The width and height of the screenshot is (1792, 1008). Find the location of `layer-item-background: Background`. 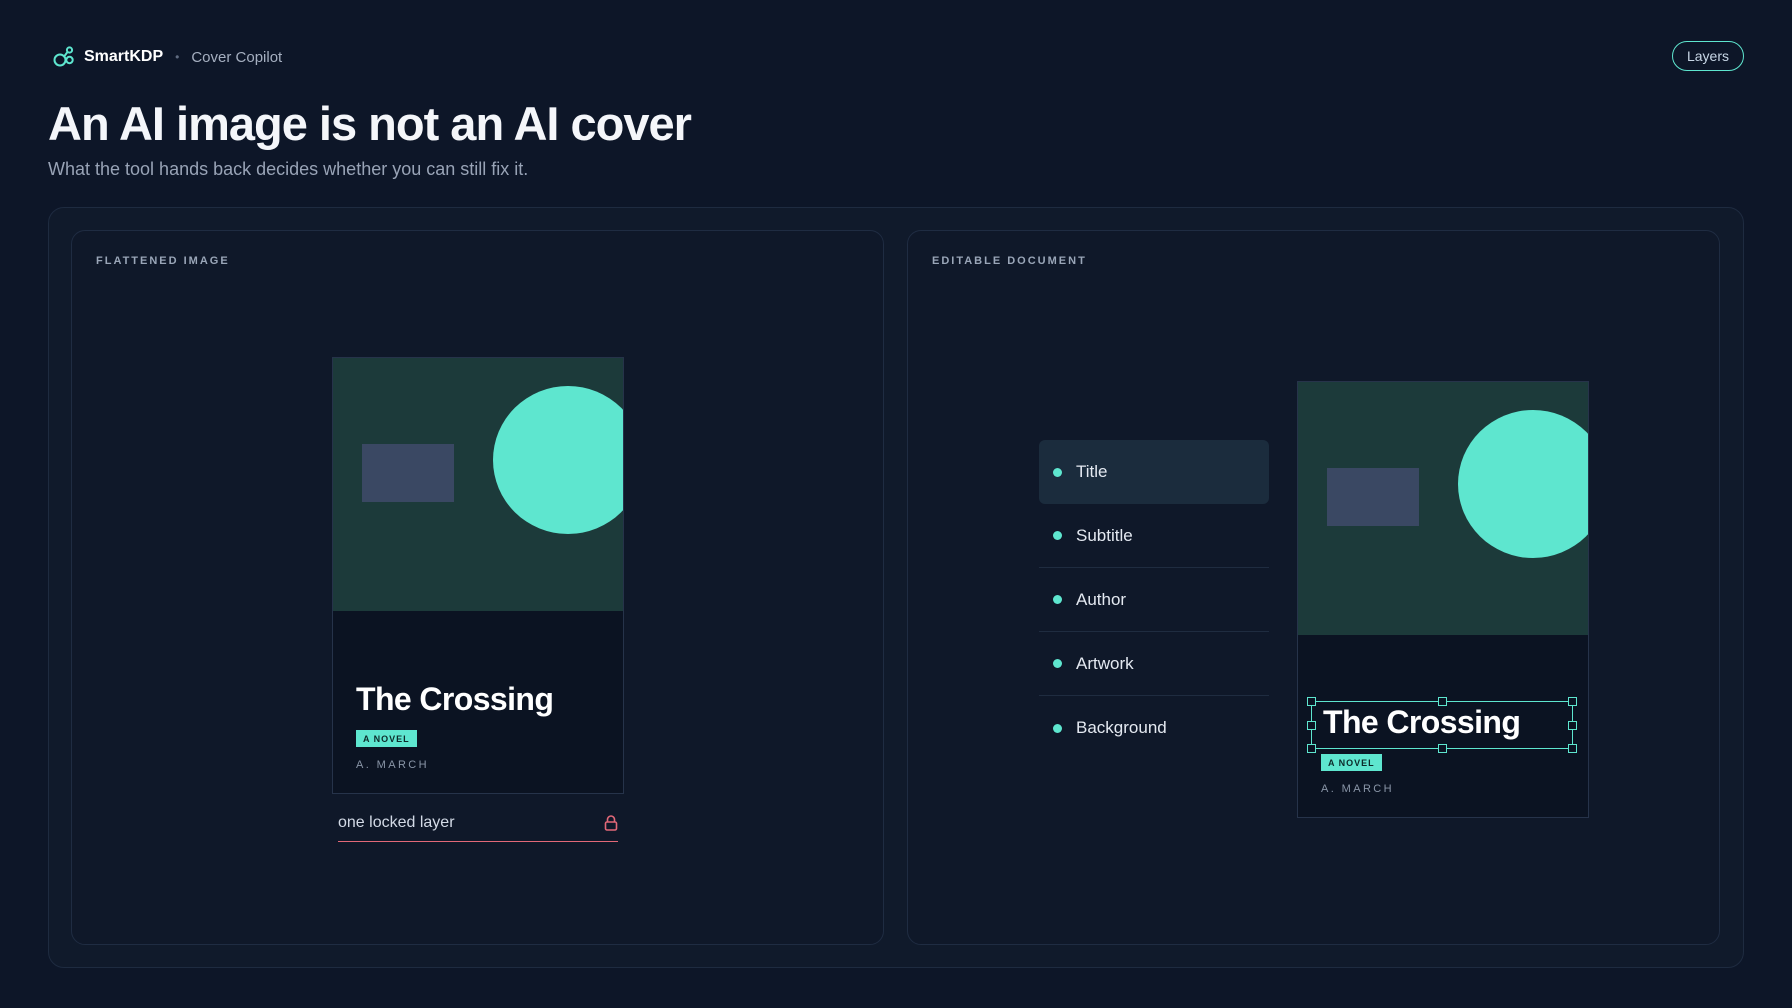

layer-item-background: Background is located at coordinates (1154, 728).